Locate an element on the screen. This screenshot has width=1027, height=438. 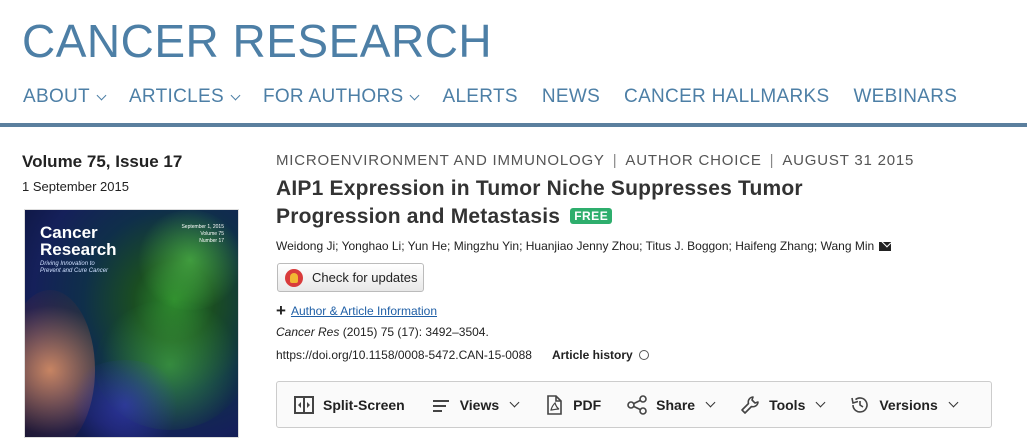
nav-item-label: WEBINARS is located at coordinates (905, 96).